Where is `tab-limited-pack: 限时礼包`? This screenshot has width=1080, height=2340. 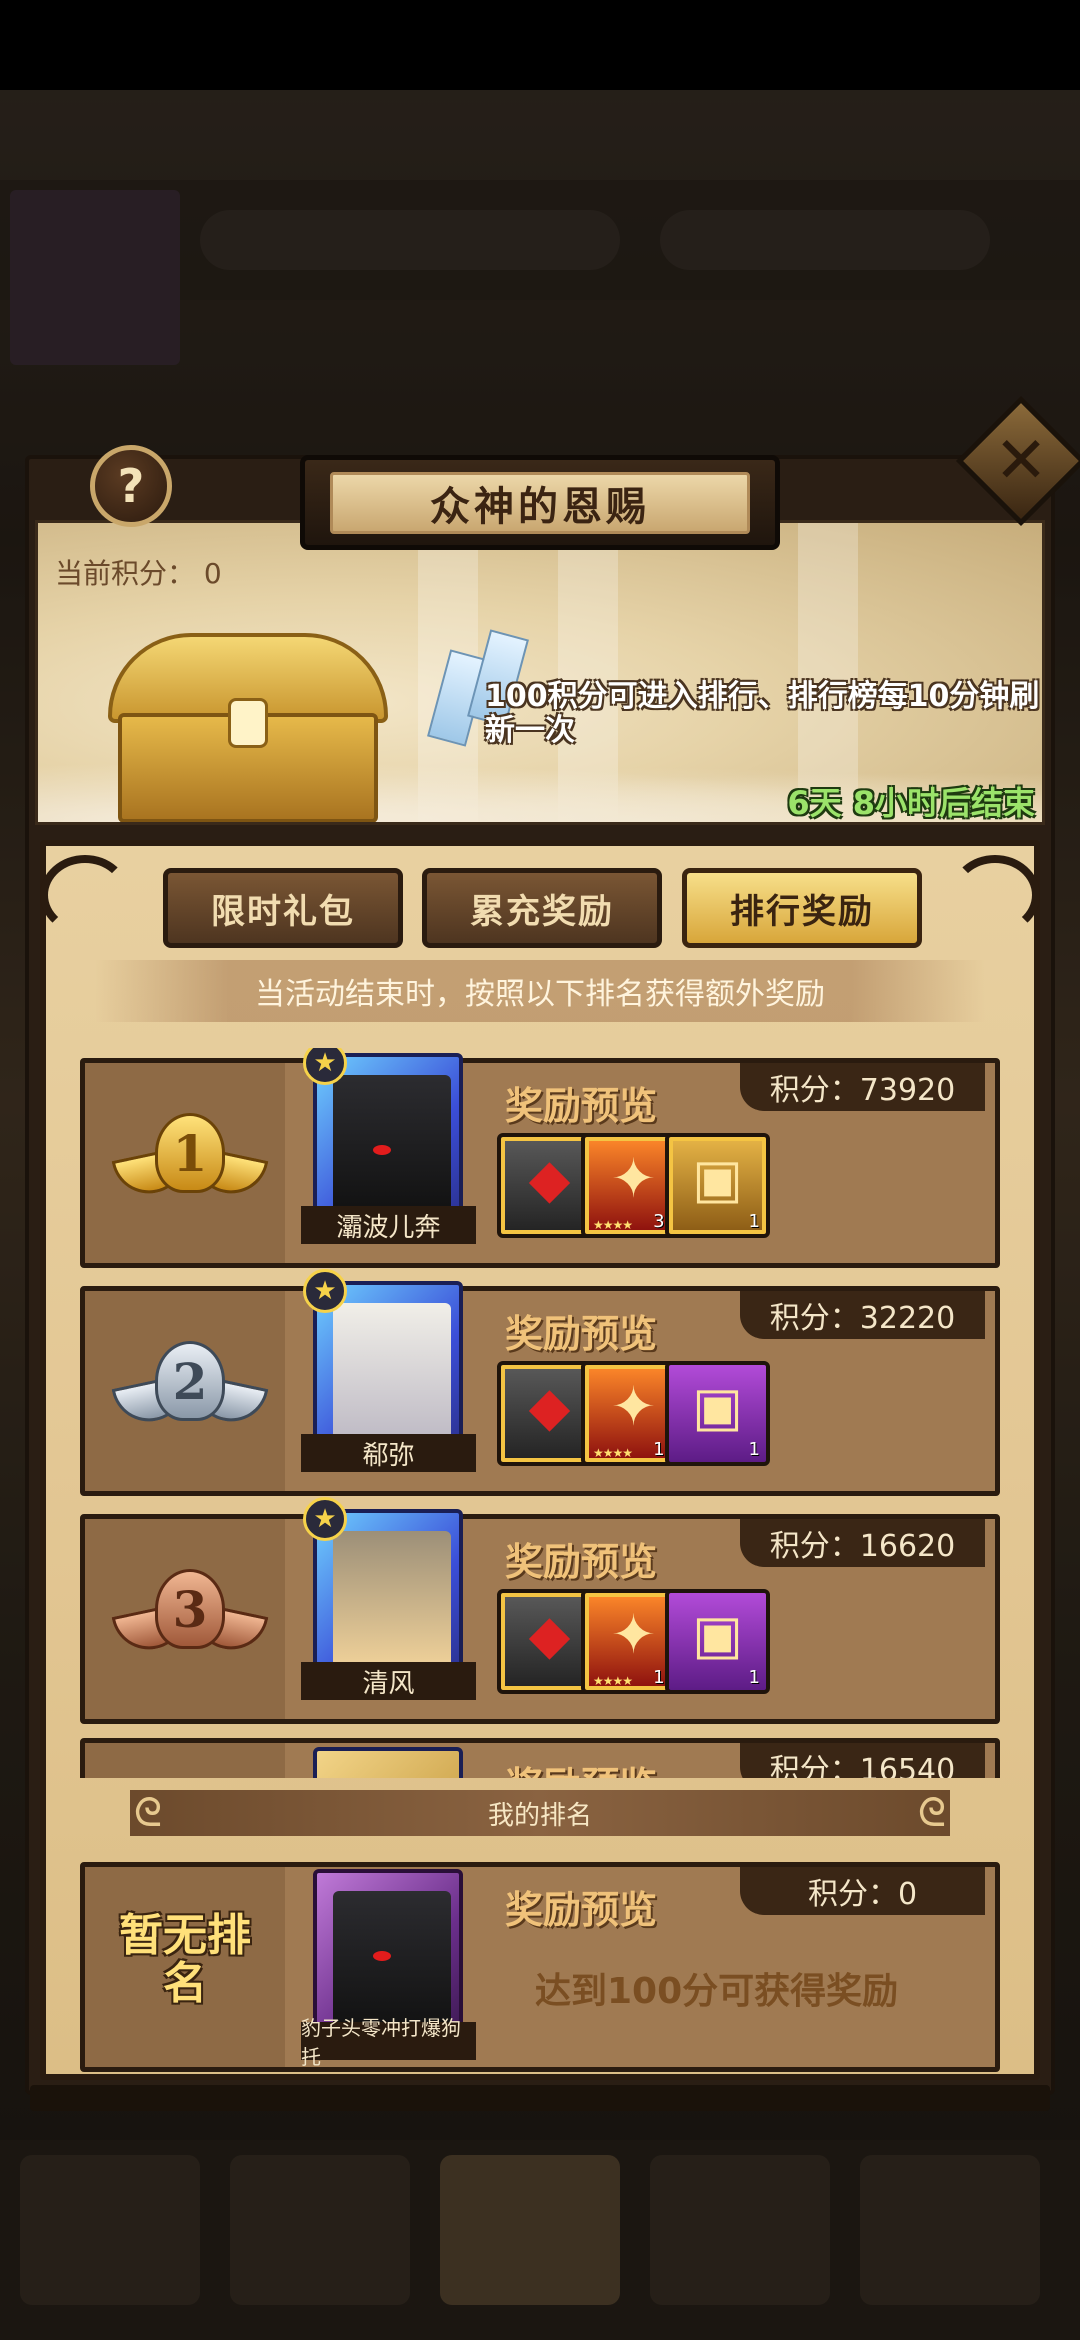
tab-limited-pack: 限时礼包 is located at coordinates (283, 908).